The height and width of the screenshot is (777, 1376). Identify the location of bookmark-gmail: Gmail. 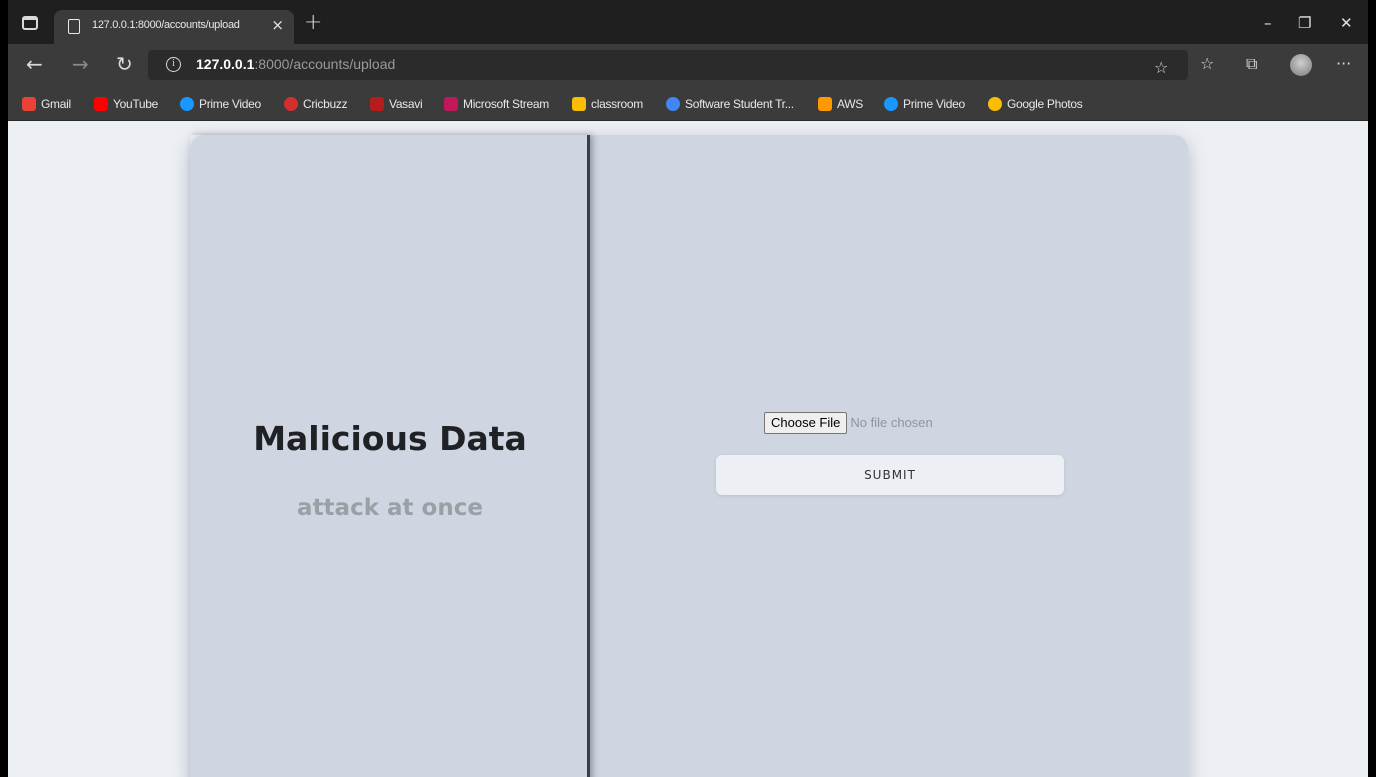
(46, 104).